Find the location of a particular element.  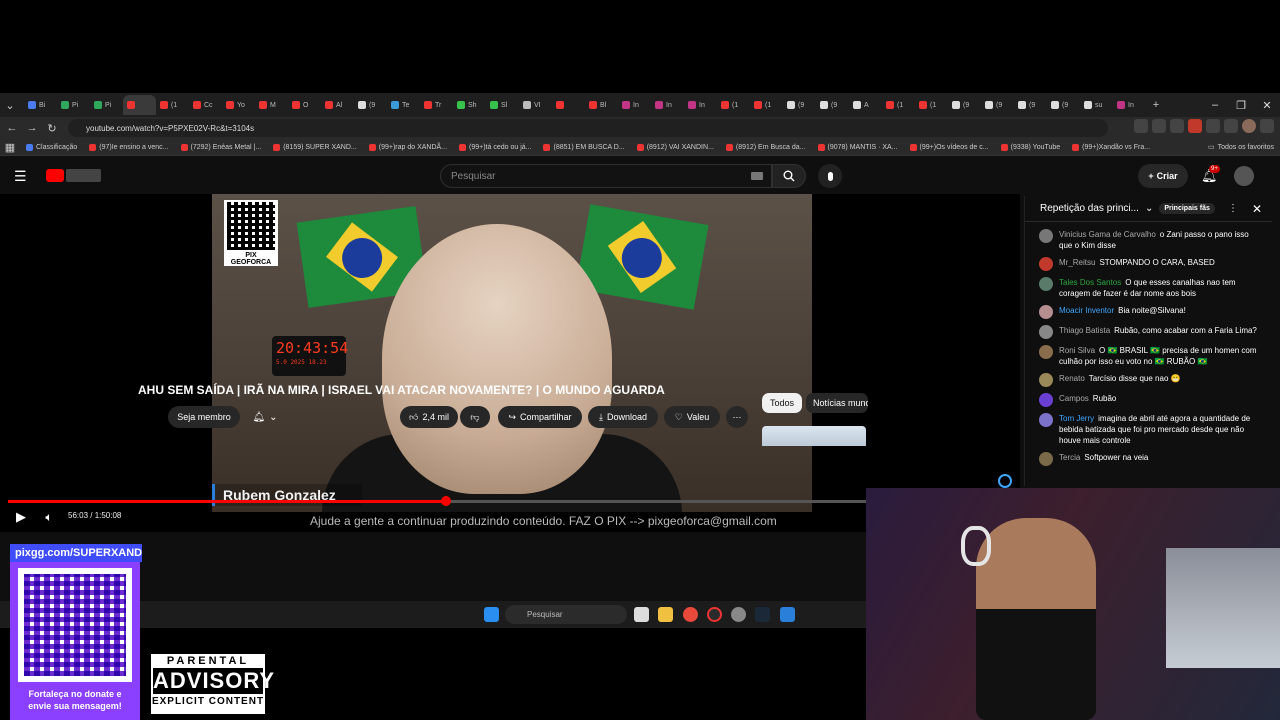

bookmark-item: (9338) YouTube is located at coordinates (1031, 147).